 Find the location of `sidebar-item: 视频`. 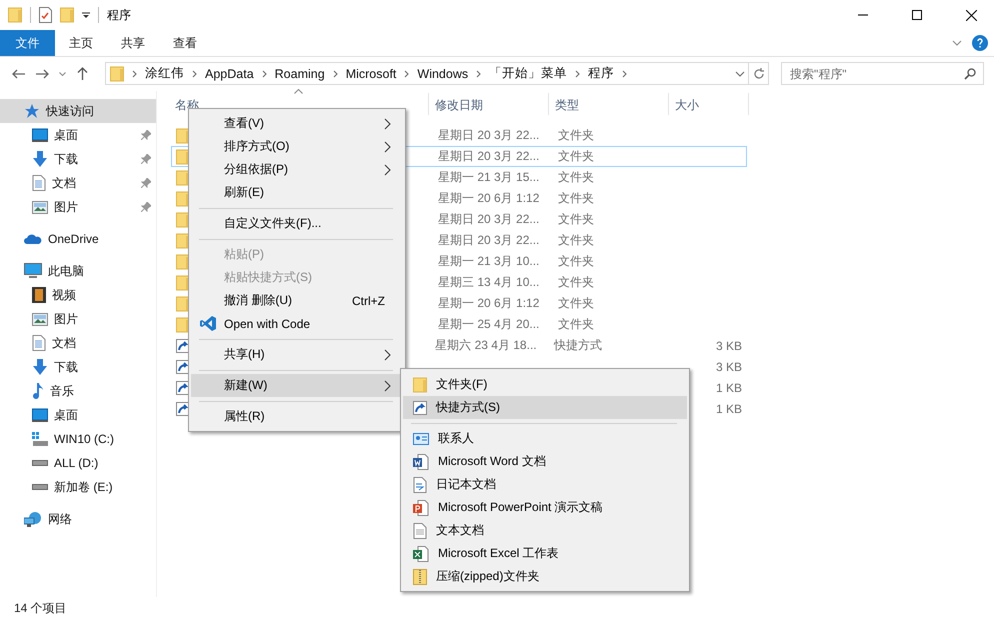

sidebar-item: 视频 is located at coordinates (78, 295).